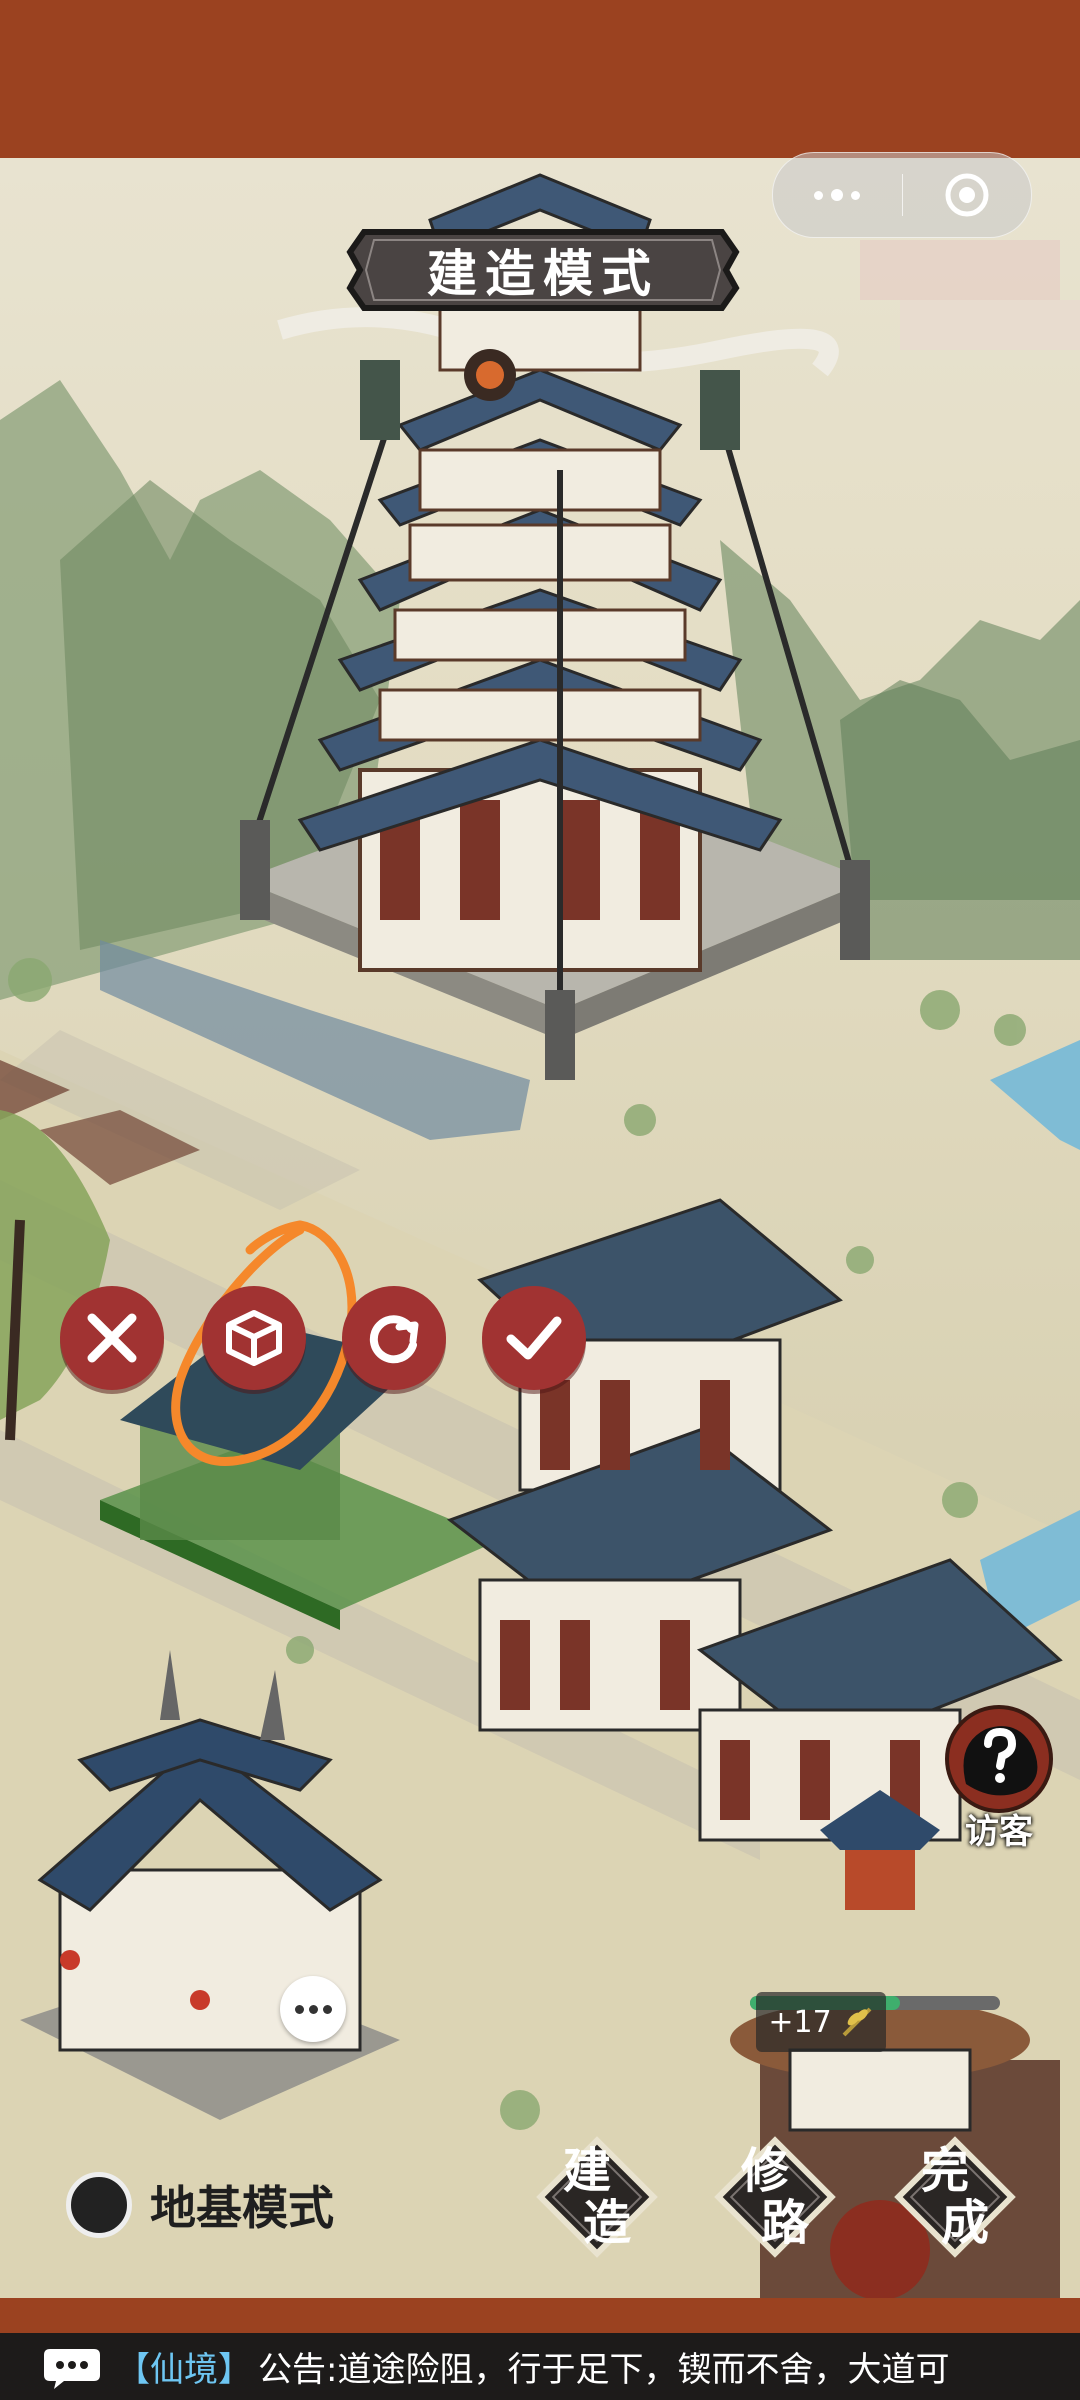 The image size is (1080, 2400). Describe the element at coordinates (857, 2022) in the screenshot. I see `wheat-icon` at that location.